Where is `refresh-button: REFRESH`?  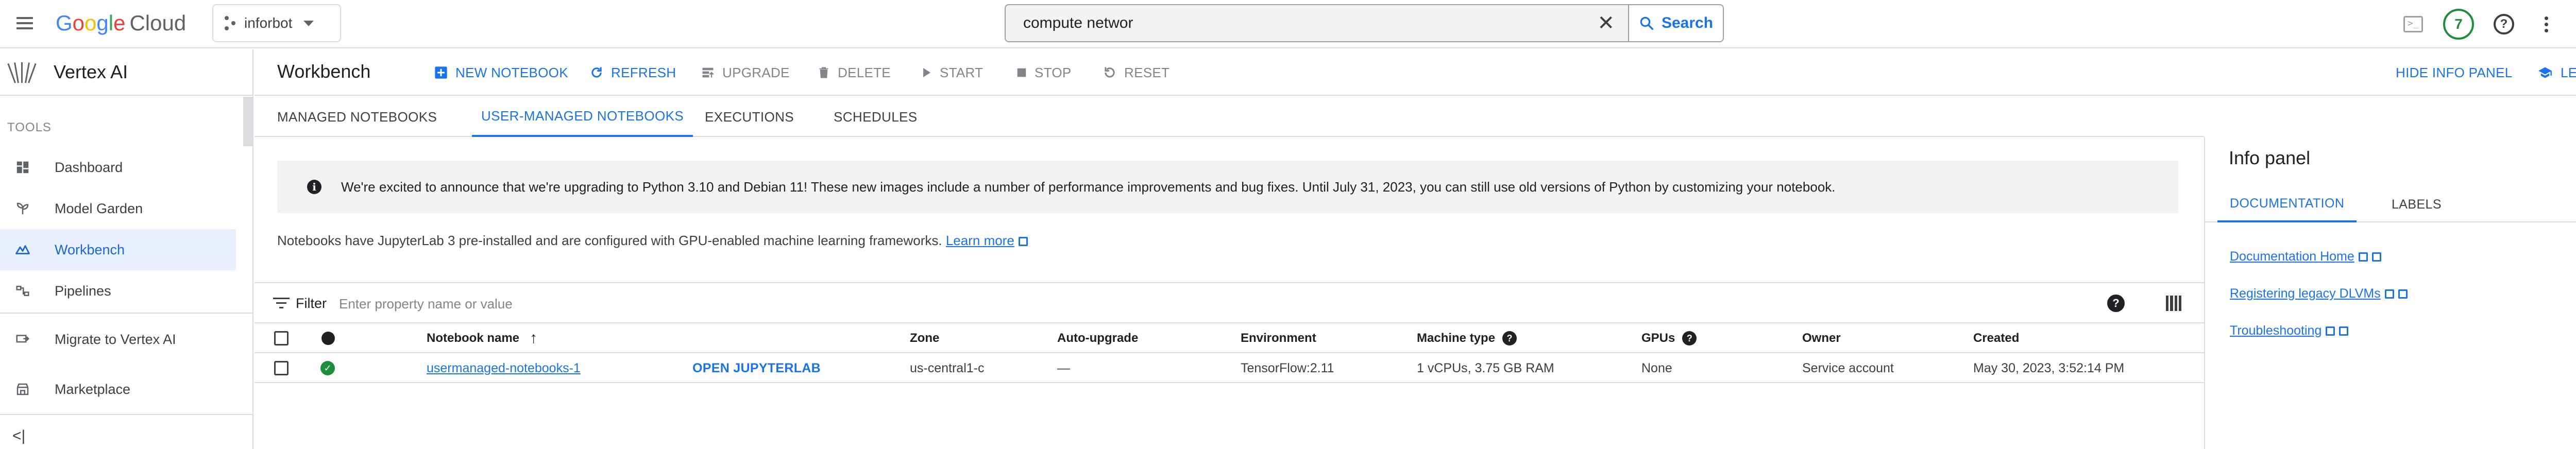 refresh-button: REFRESH is located at coordinates (632, 72).